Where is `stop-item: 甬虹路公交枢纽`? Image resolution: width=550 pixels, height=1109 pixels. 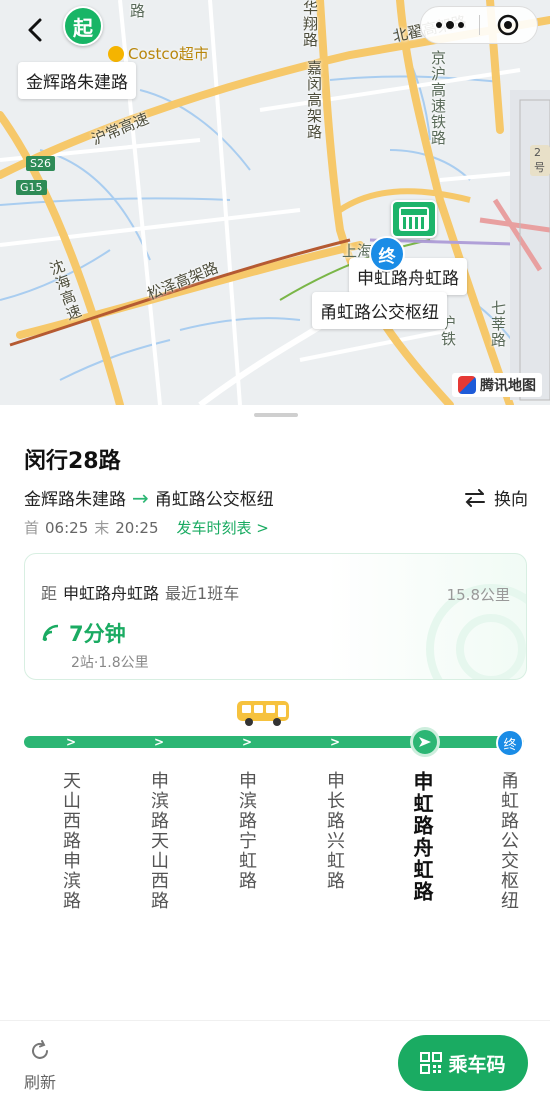 stop-item: 甬虹路公交枢纽 is located at coordinates (508, 841).